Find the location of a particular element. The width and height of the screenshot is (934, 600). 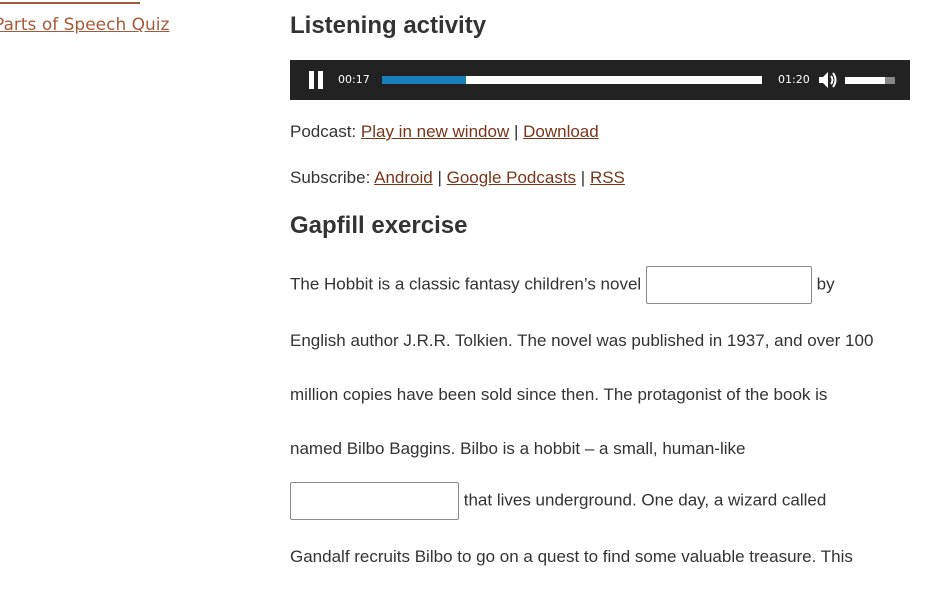

subscribe-label: Subscribe: is located at coordinates (332, 177).